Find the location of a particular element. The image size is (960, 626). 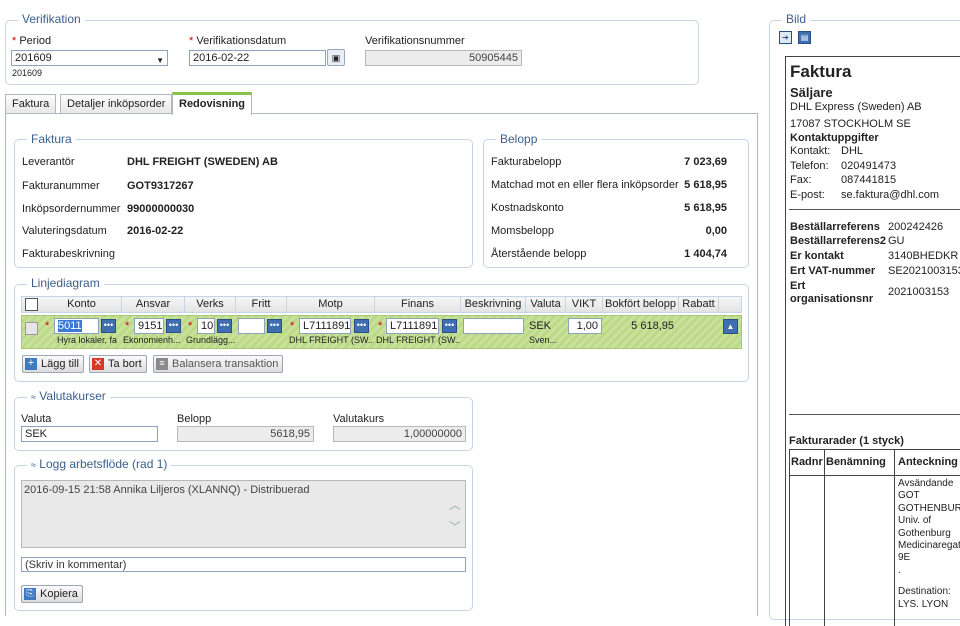

konto-field: 5011 is located at coordinates (76, 326).